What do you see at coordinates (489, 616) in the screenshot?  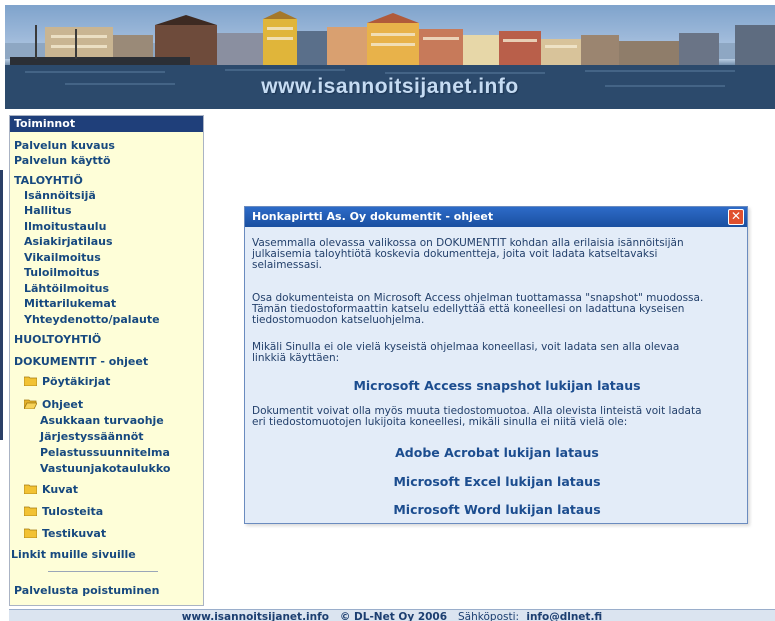 I see `footer-email-label: Sähköposti:` at bounding box center [489, 616].